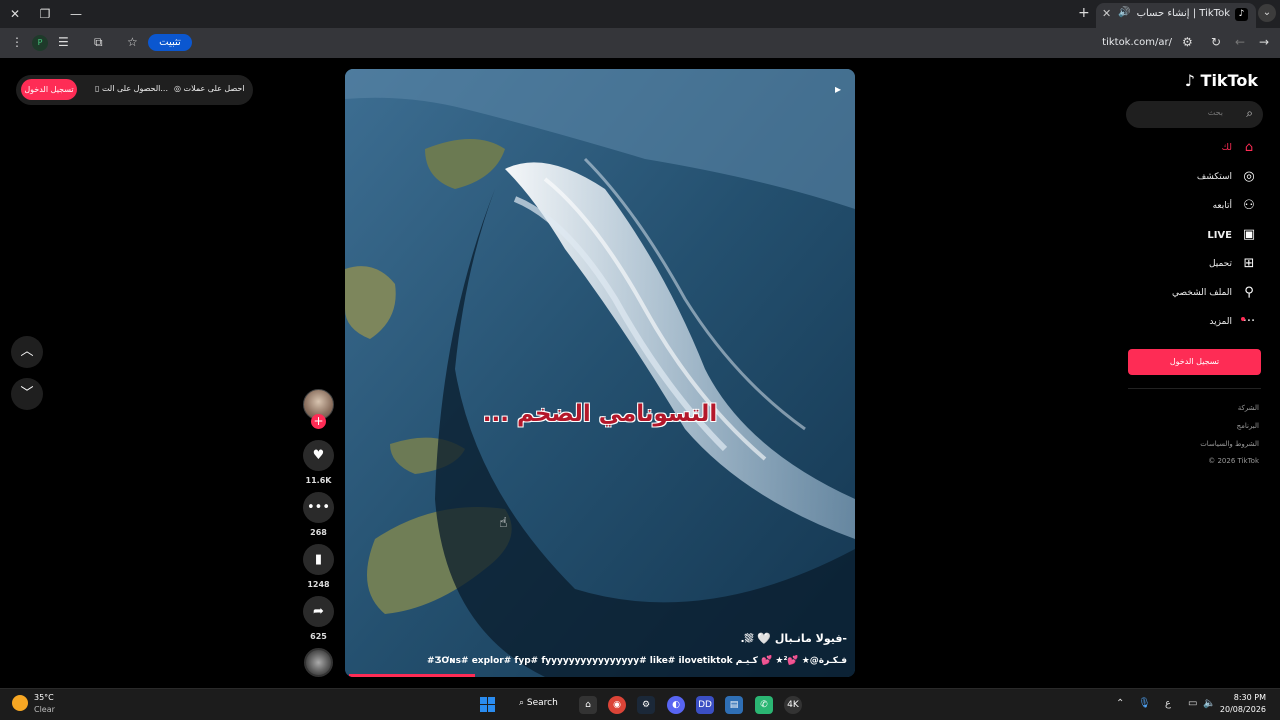 The width and height of the screenshot is (1280, 720). Describe the element at coordinates (1241, 14) in the screenshot. I see `tiktok-favicon-icon: ♪` at that location.